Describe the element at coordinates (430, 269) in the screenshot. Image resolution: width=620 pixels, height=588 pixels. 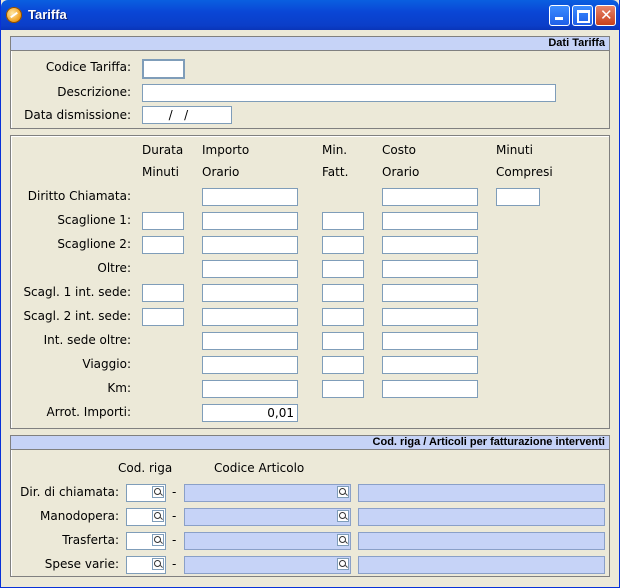
I see `oltre-costo-input` at that location.